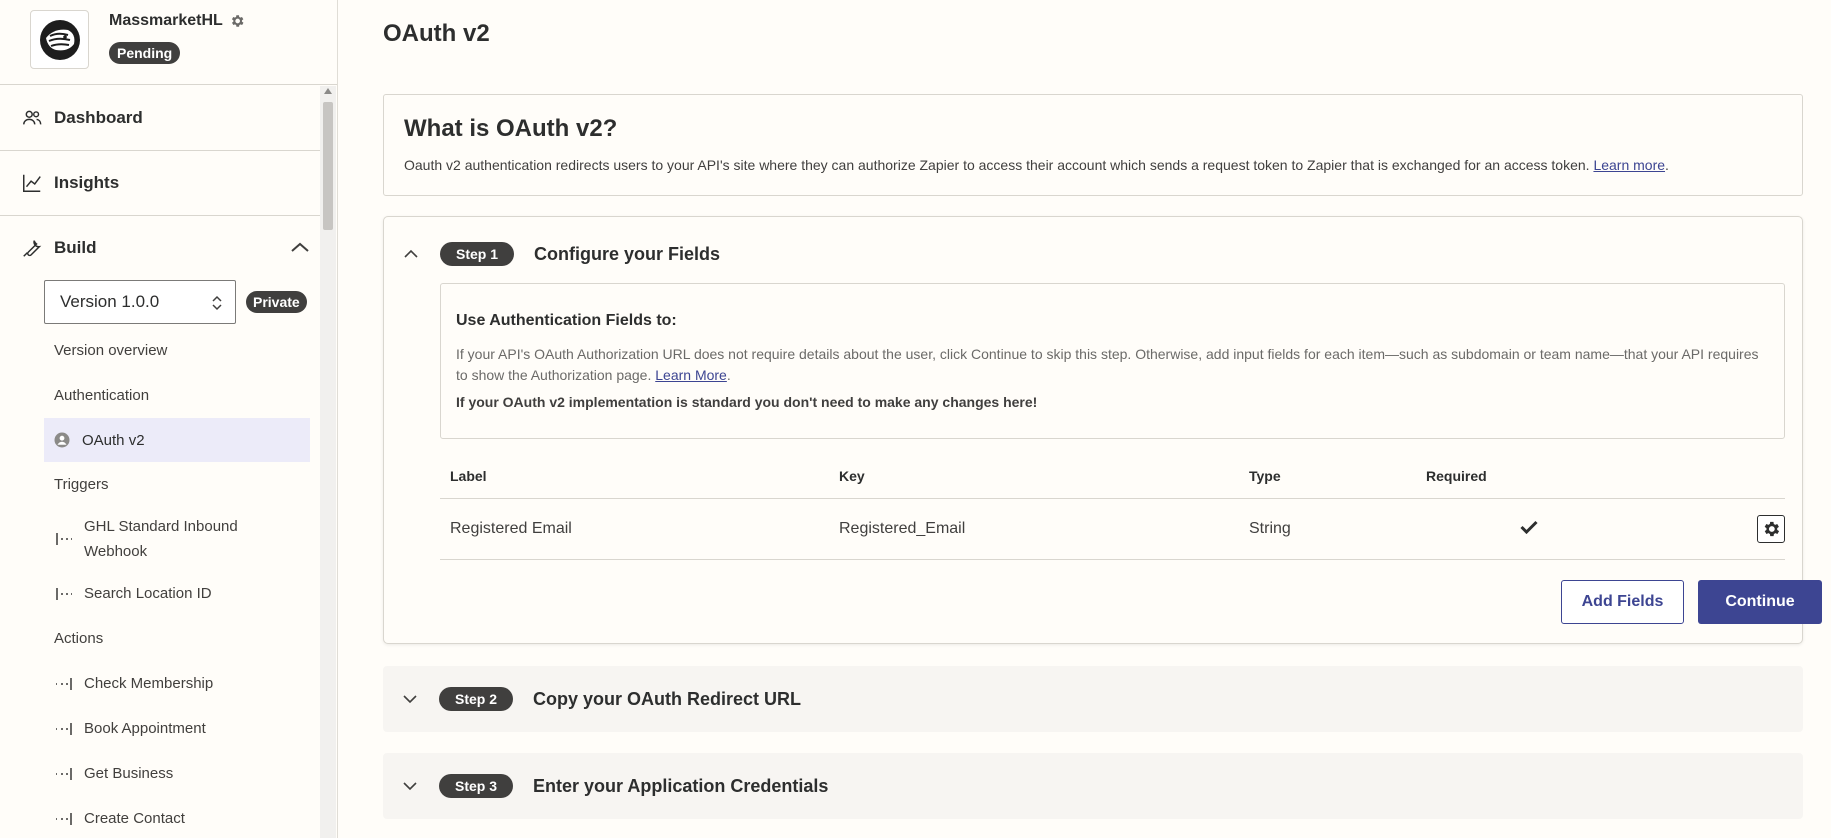 The height and width of the screenshot is (838, 1831). What do you see at coordinates (160, 183) in the screenshot?
I see `nav-insights: Insights` at bounding box center [160, 183].